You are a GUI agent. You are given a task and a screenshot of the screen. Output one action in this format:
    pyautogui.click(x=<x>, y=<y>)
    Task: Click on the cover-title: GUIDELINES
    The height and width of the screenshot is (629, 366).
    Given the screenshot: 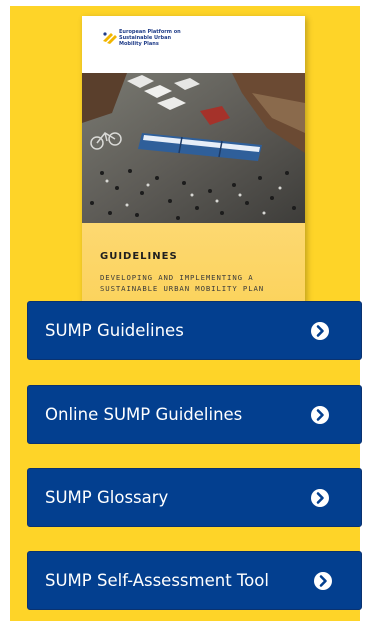 What is the action you would take?
    pyautogui.click(x=139, y=256)
    